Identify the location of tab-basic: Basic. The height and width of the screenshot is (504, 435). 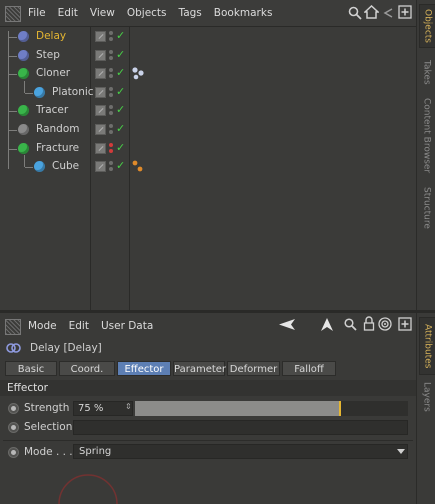
(31, 368).